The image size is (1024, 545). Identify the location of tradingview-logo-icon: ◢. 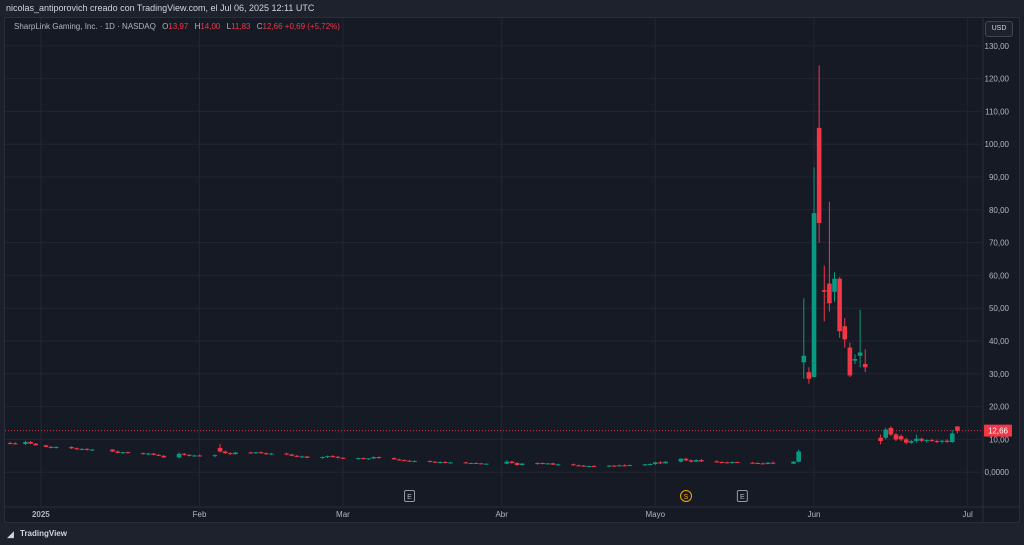
(10, 534).